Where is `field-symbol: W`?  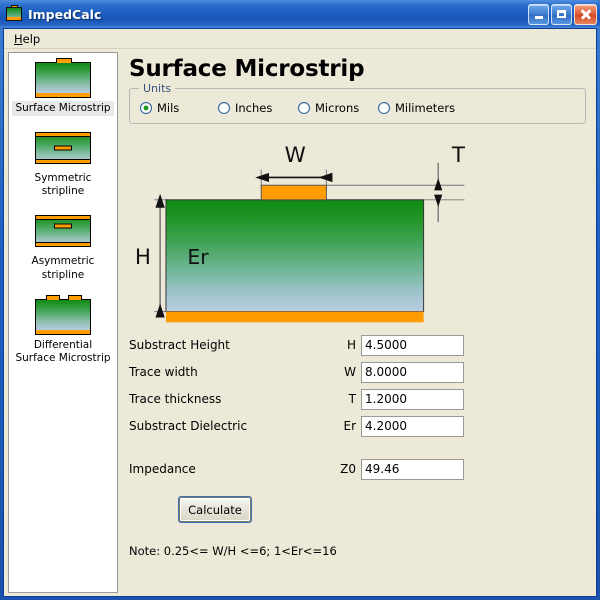
field-symbol: W is located at coordinates (350, 372).